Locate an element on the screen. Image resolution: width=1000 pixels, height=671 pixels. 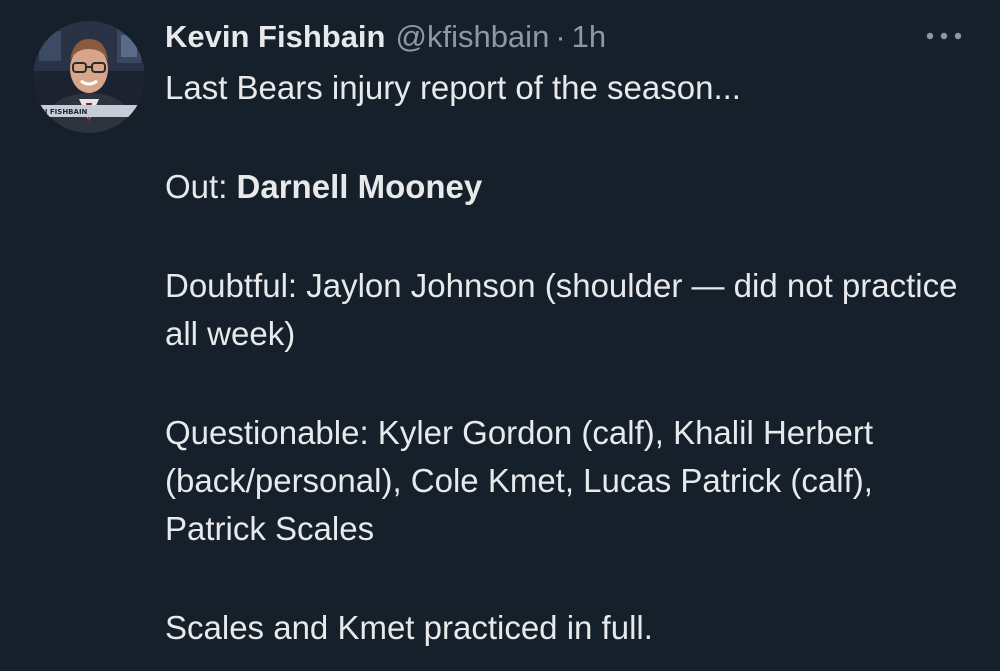
tweet-paragraph-out: Out: Darnell Mooney is located at coordinates (565, 187).